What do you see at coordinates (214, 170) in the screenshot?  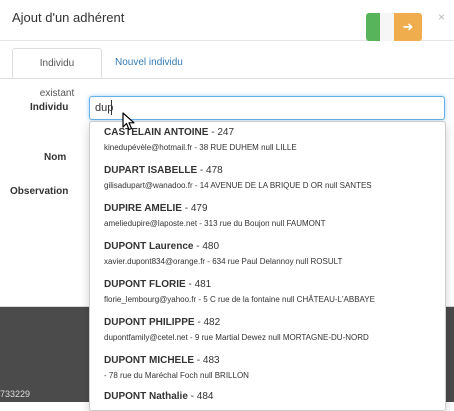 I see `suggestion-id: 478` at bounding box center [214, 170].